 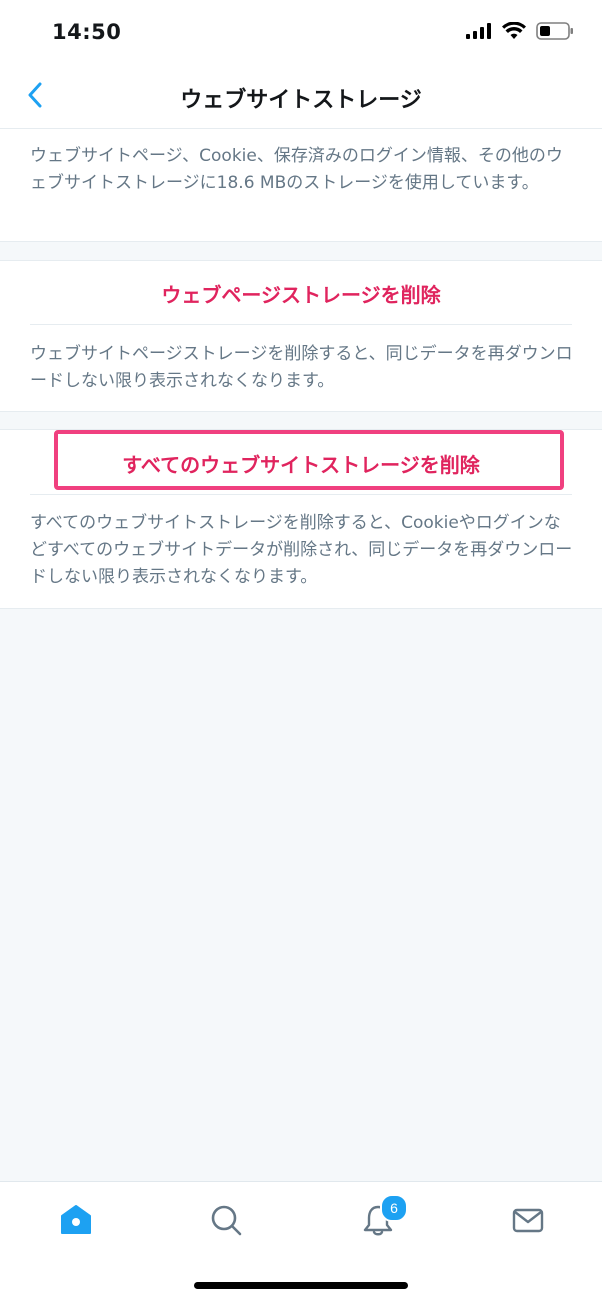 What do you see at coordinates (478, 31) in the screenshot?
I see `cellular-signal-icon` at bounding box center [478, 31].